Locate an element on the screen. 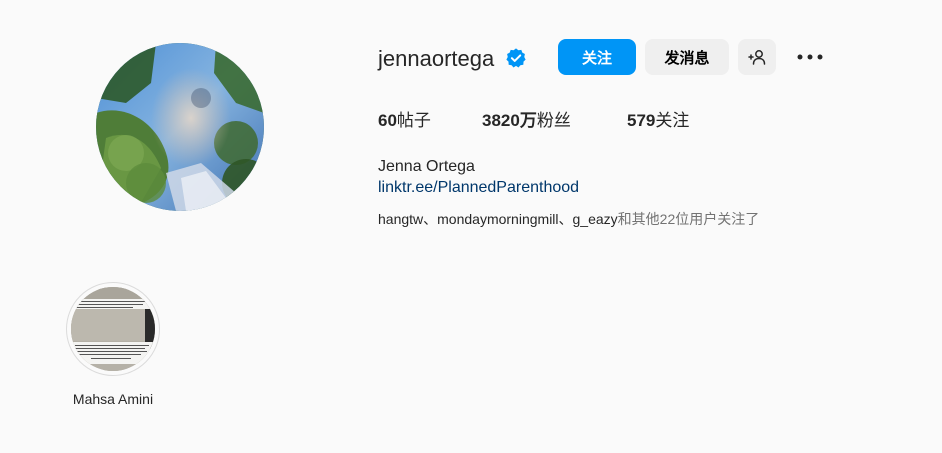  profile-photo is located at coordinates (180, 127).